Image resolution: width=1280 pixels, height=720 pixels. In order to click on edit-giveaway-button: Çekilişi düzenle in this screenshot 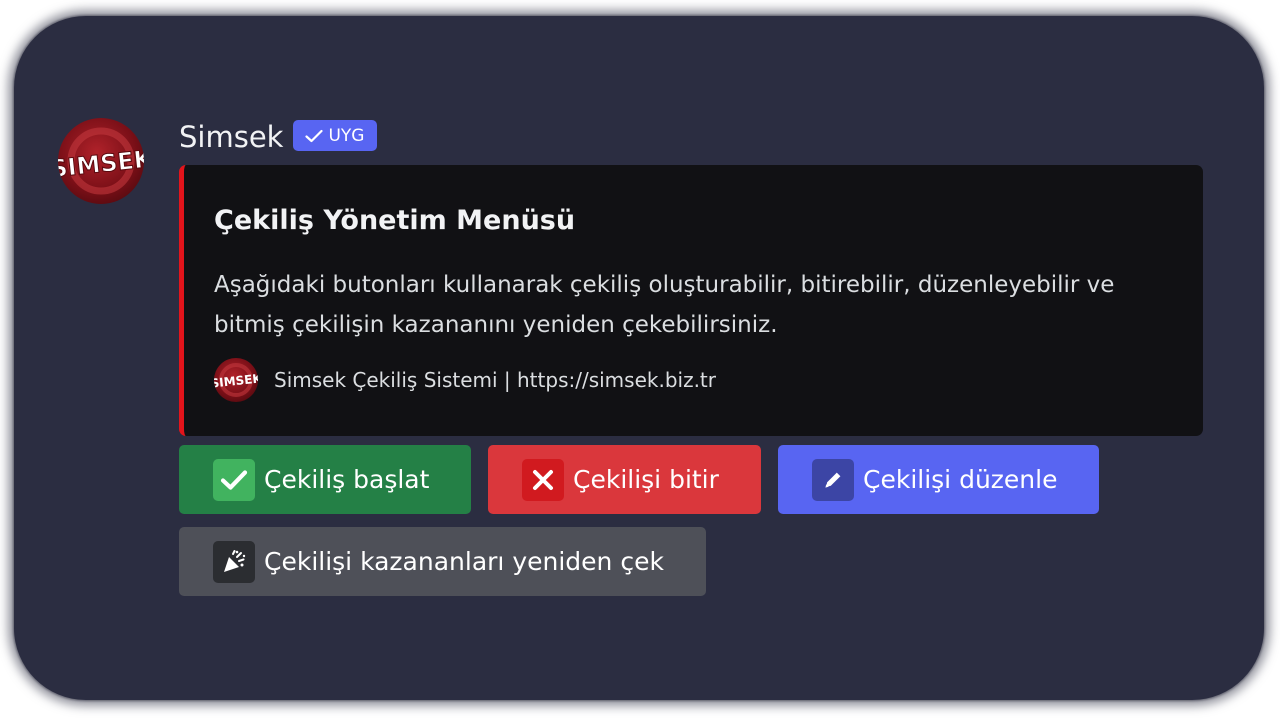, I will do `click(938, 479)`.